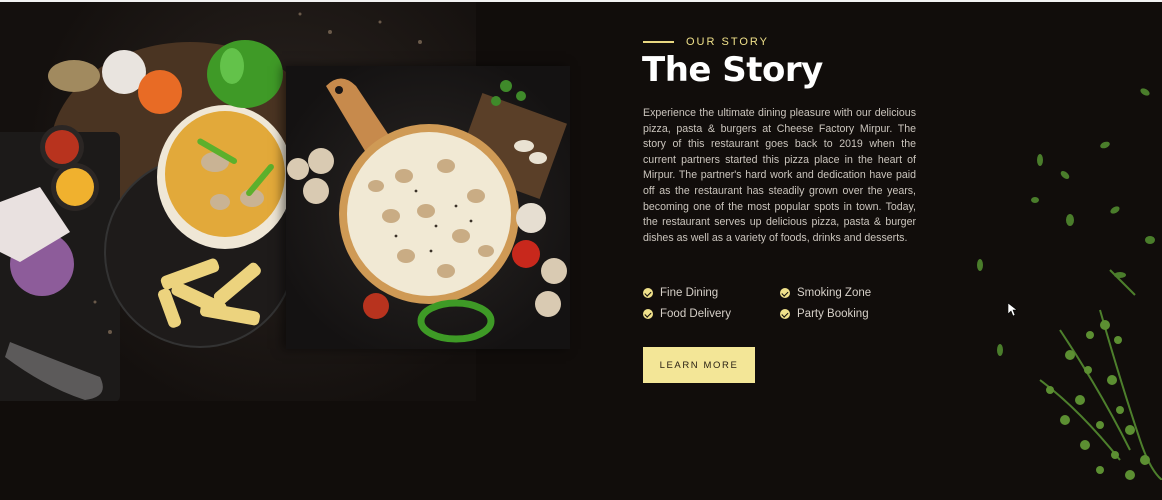 The image size is (1162, 500). I want to click on eyebrow-line, so click(658, 42).